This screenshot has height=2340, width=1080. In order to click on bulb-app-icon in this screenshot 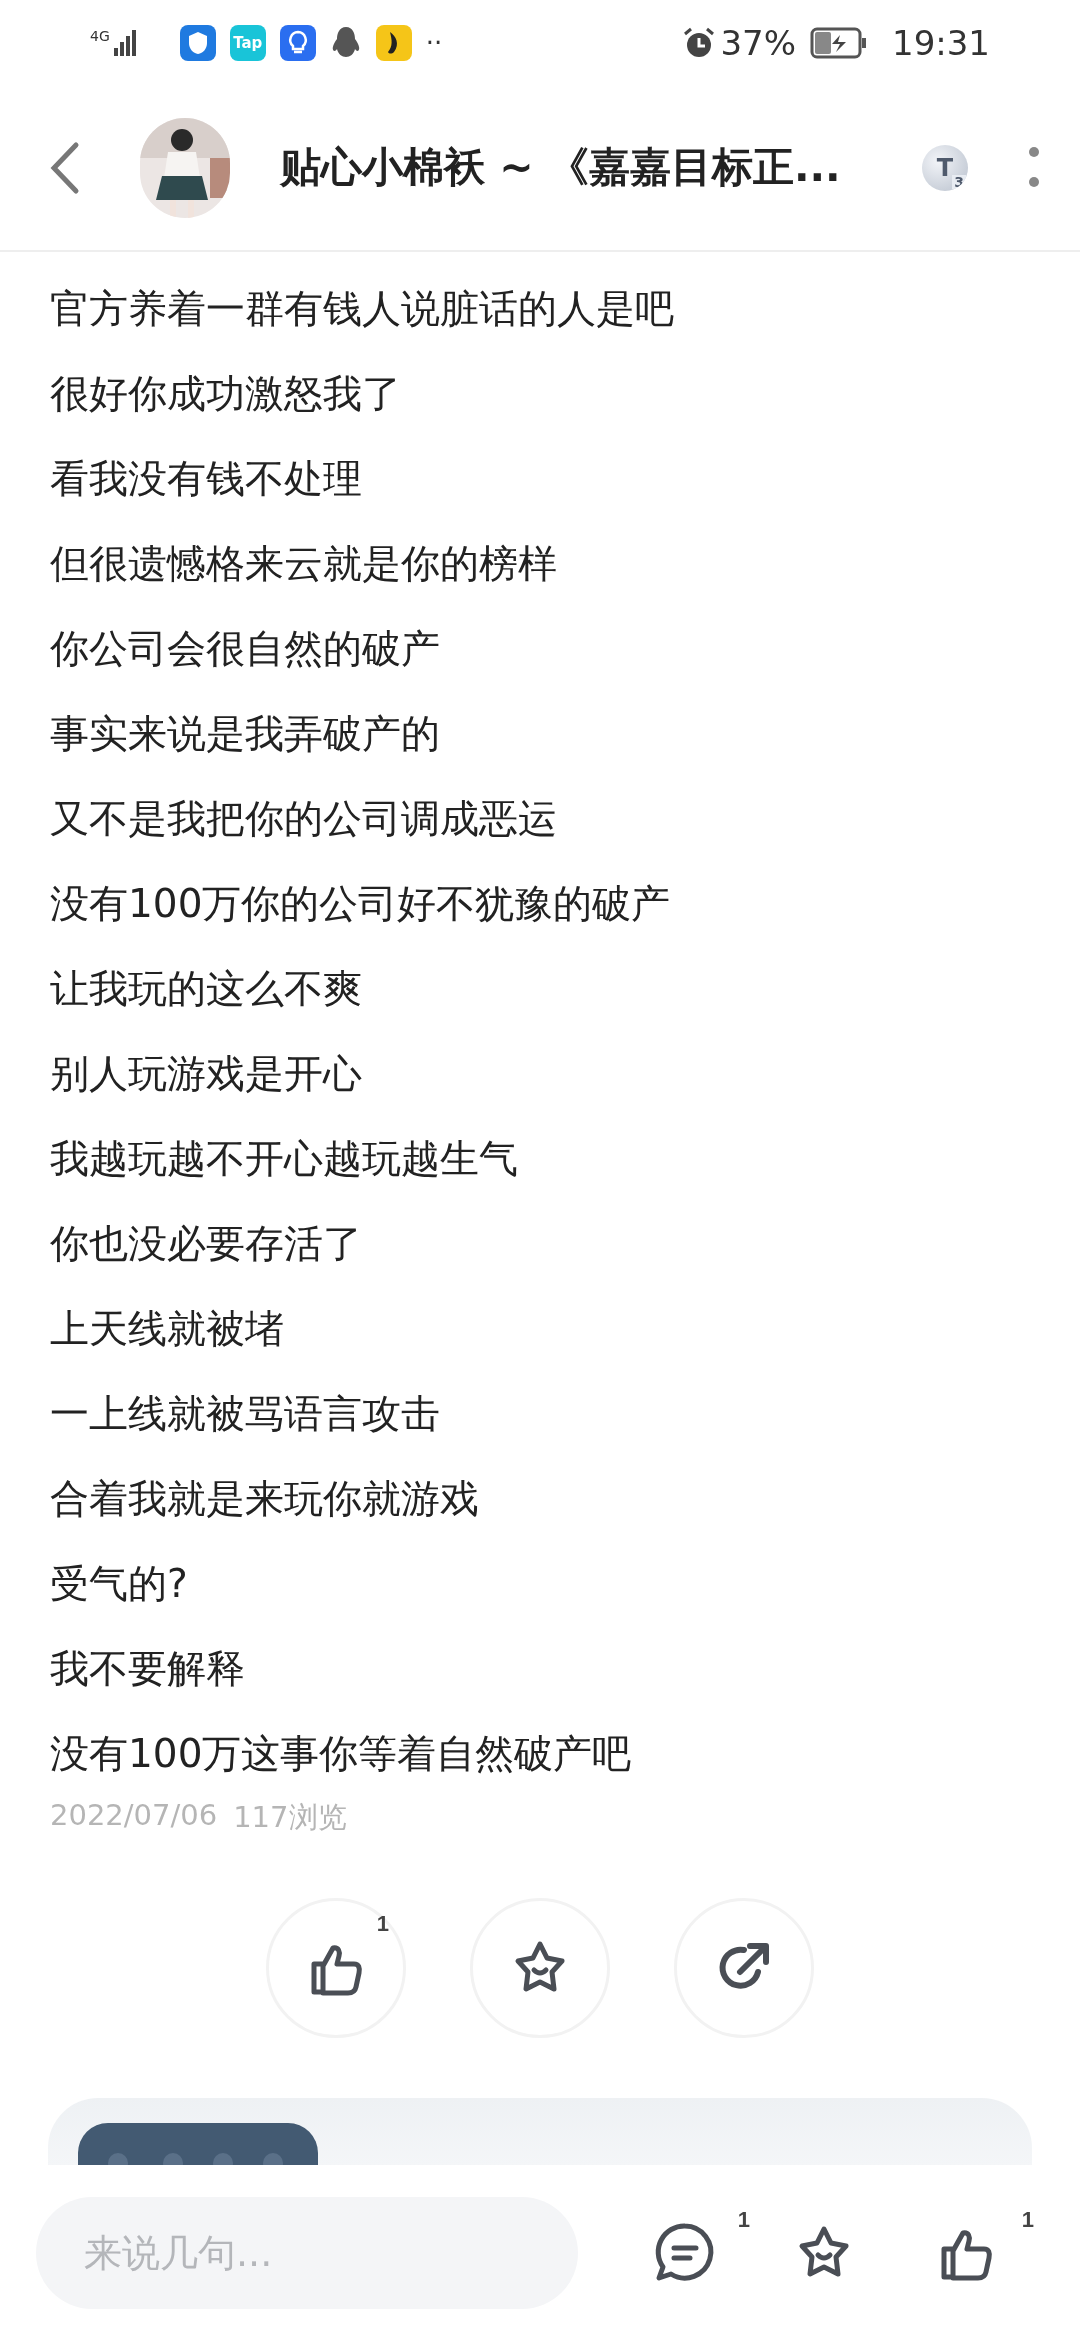, I will do `click(297, 42)`.